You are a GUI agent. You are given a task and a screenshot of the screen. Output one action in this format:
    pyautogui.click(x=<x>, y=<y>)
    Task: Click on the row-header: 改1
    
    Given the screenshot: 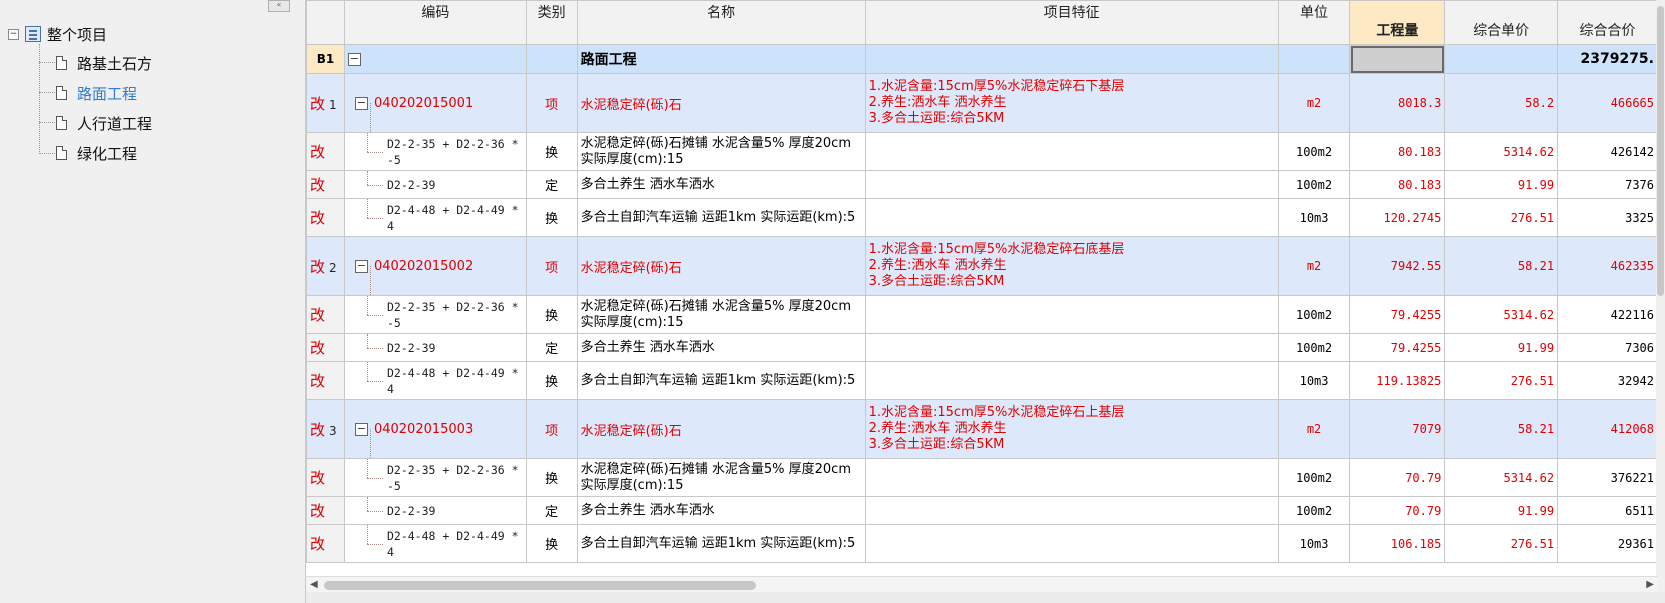 What is the action you would take?
    pyautogui.click(x=325, y=103)
    